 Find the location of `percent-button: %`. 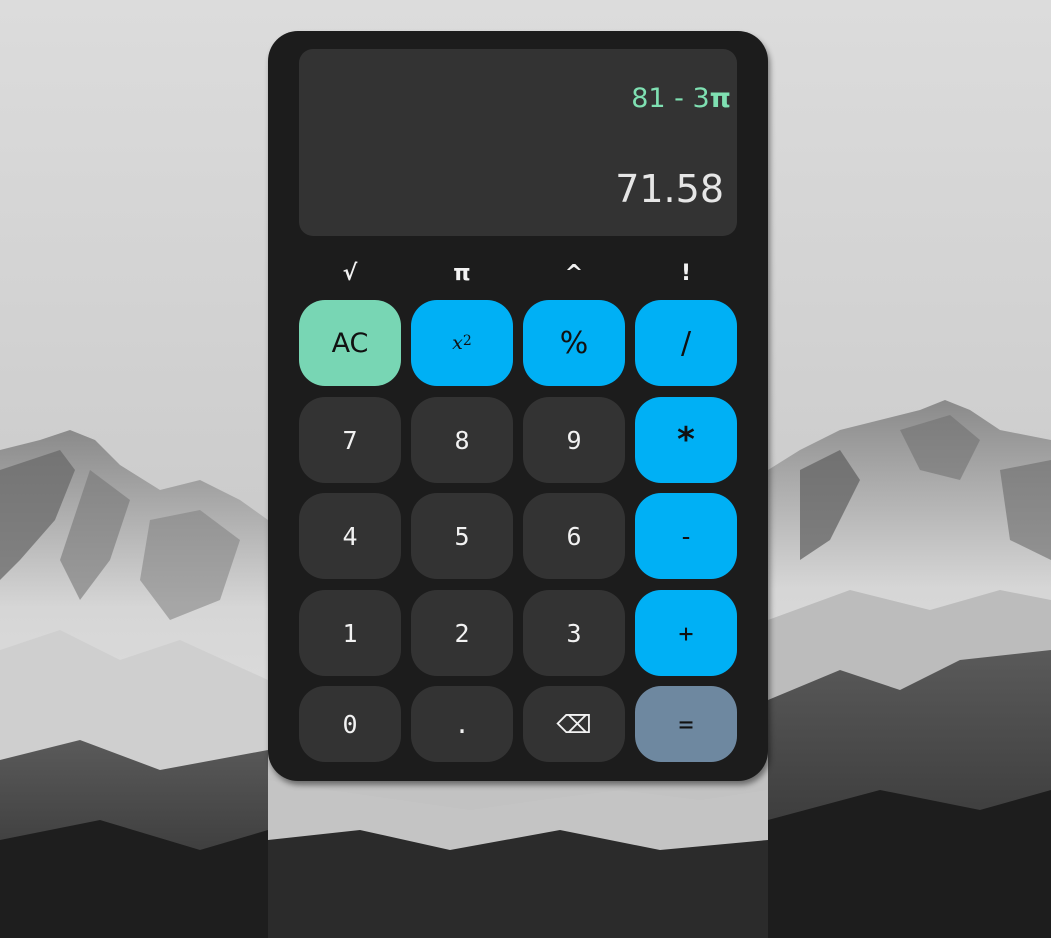

percent-button: % is located at coordinates (574, 343).